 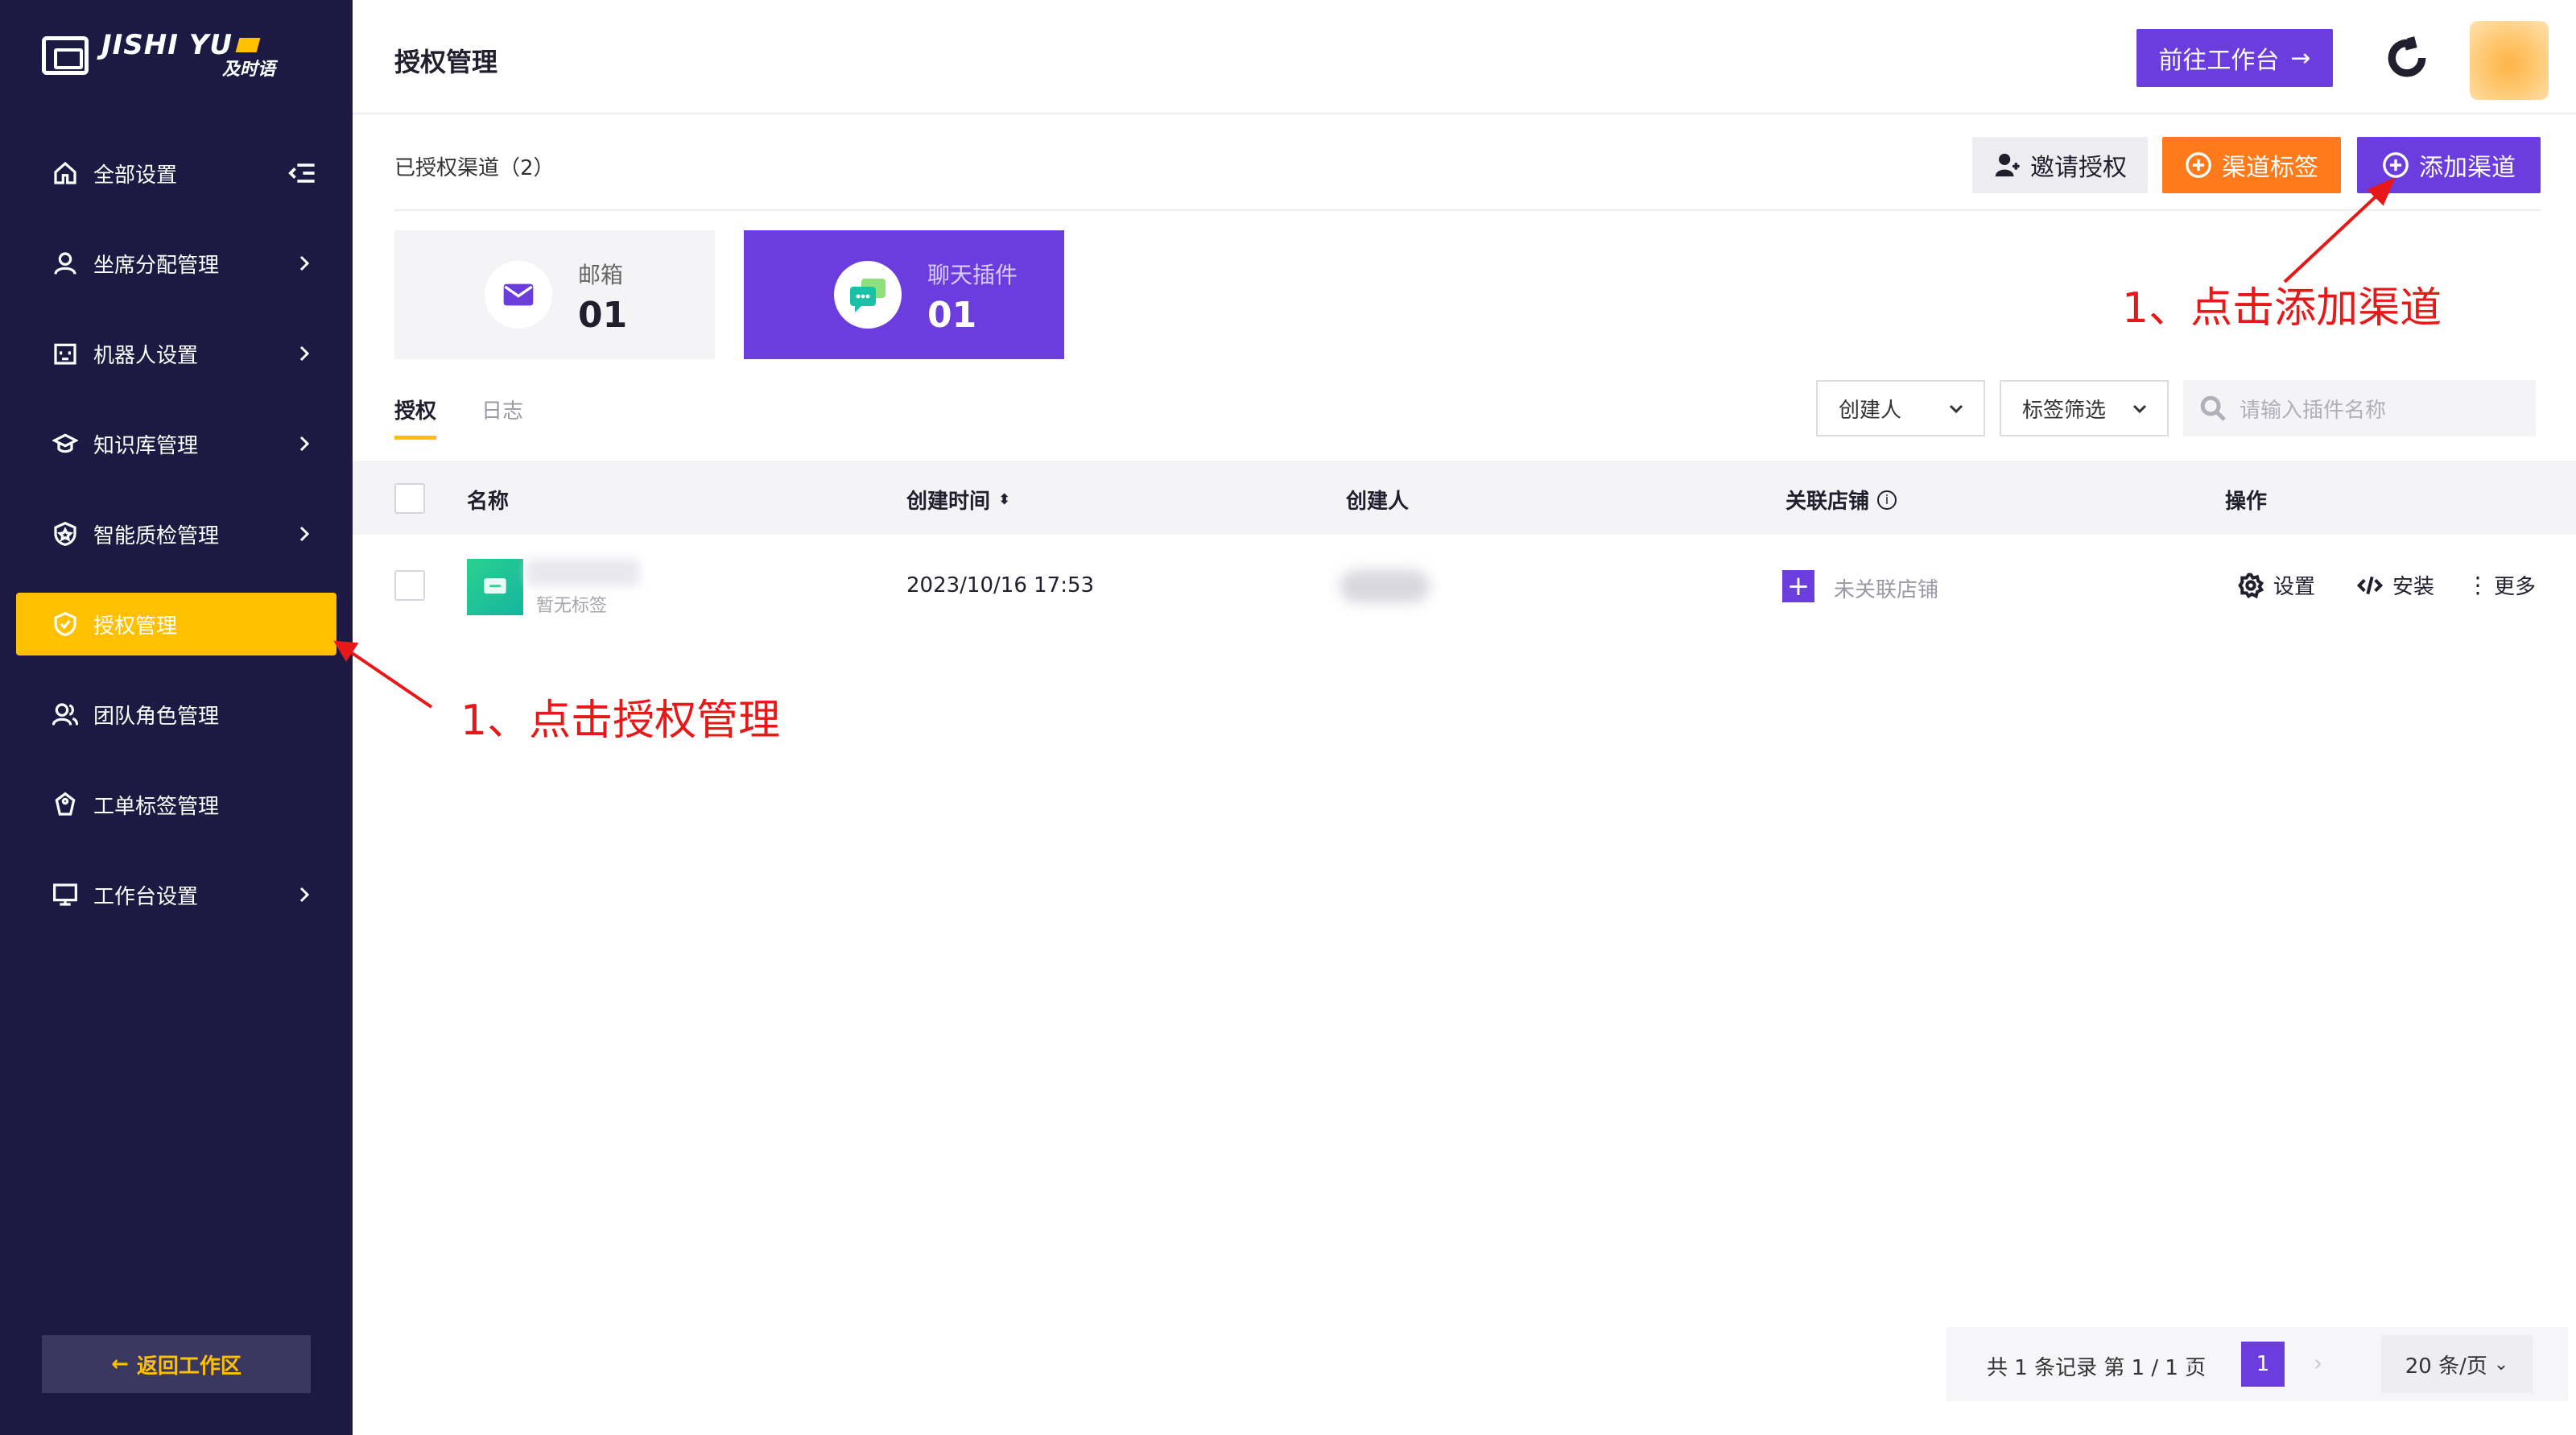 I want to click on annotation-auth-manage: 1、点击授权管理, so click(x=620, y=721).